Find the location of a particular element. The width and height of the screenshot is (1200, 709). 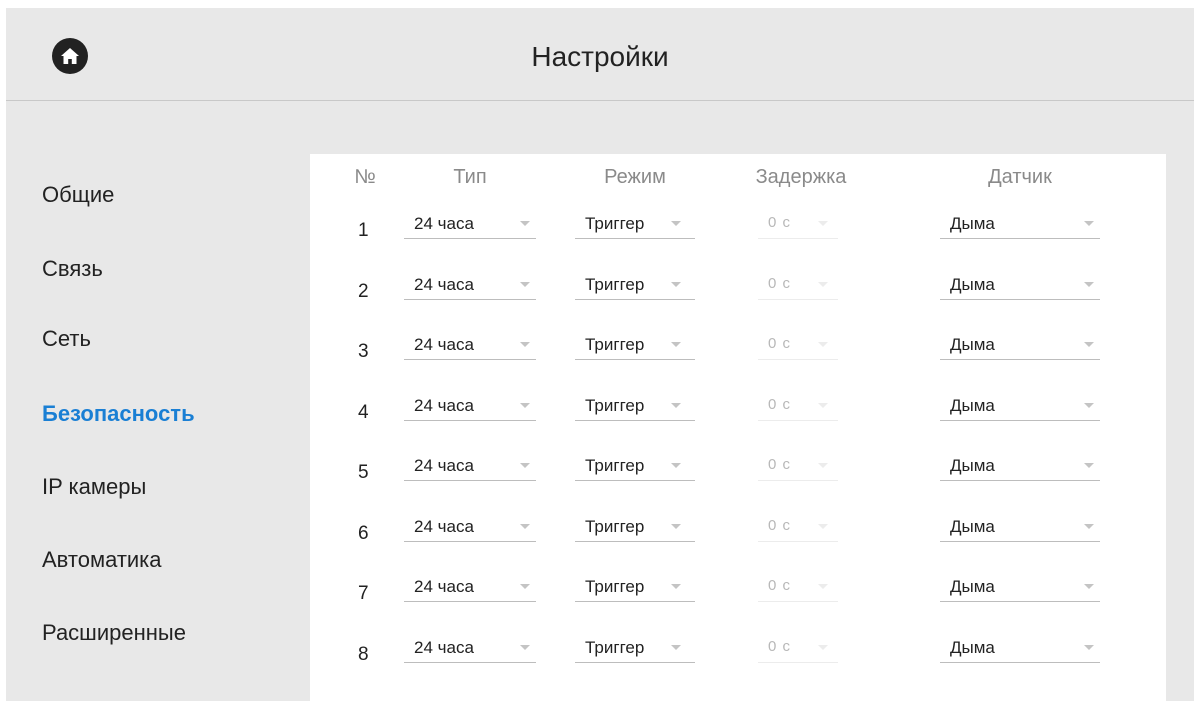

table-row: 2 24 часа Триггер 0 с Дыма is located at coordinates (738, 289).